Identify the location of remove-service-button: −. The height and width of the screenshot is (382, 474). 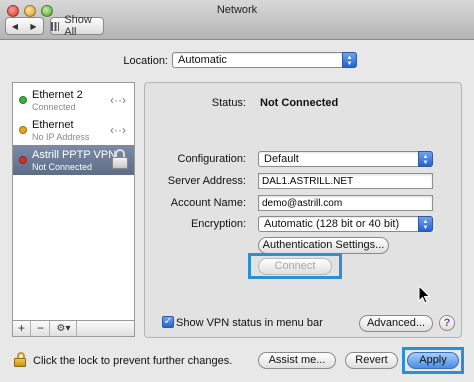
(41, 328).